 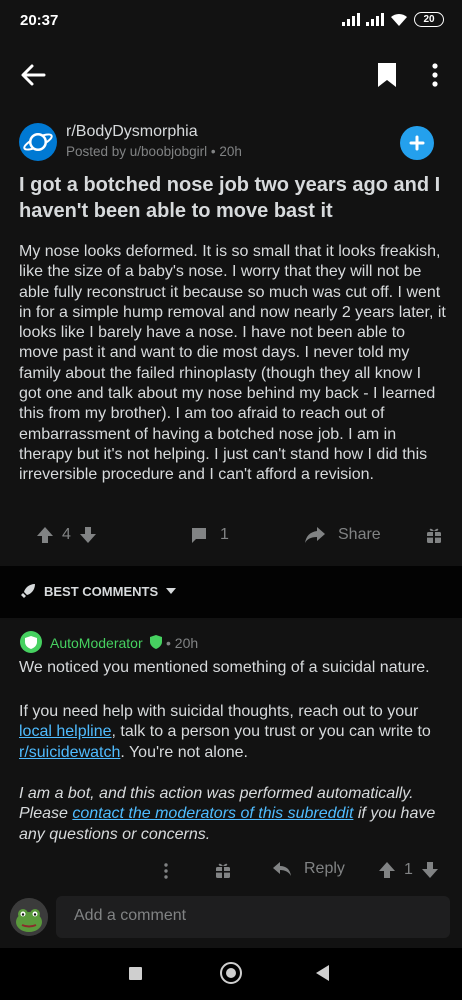 I want to click on subreddit-avatar, so click(x=38, y=142).